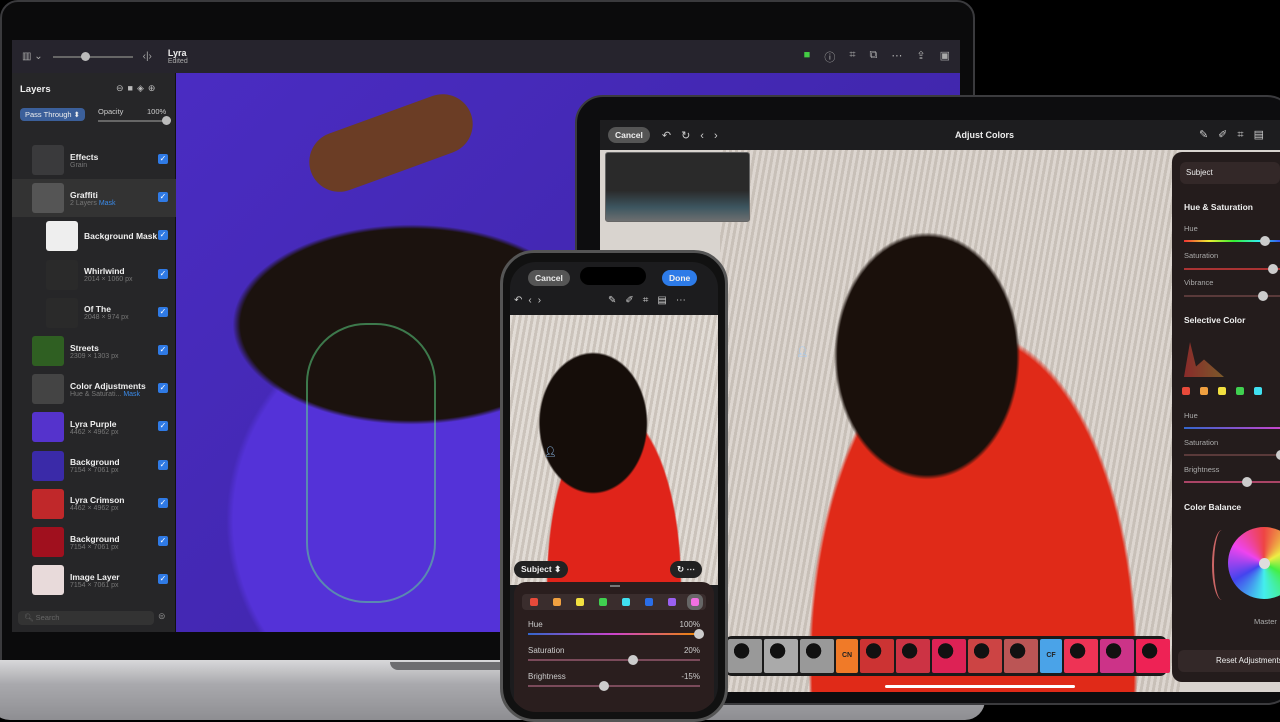 This screenshot has height=722, width=1280. Describe the element at coordinates (94, 198) in the screenshot. I see `layer-row: Graffiti 2 Layers Mask ✓` at that location.